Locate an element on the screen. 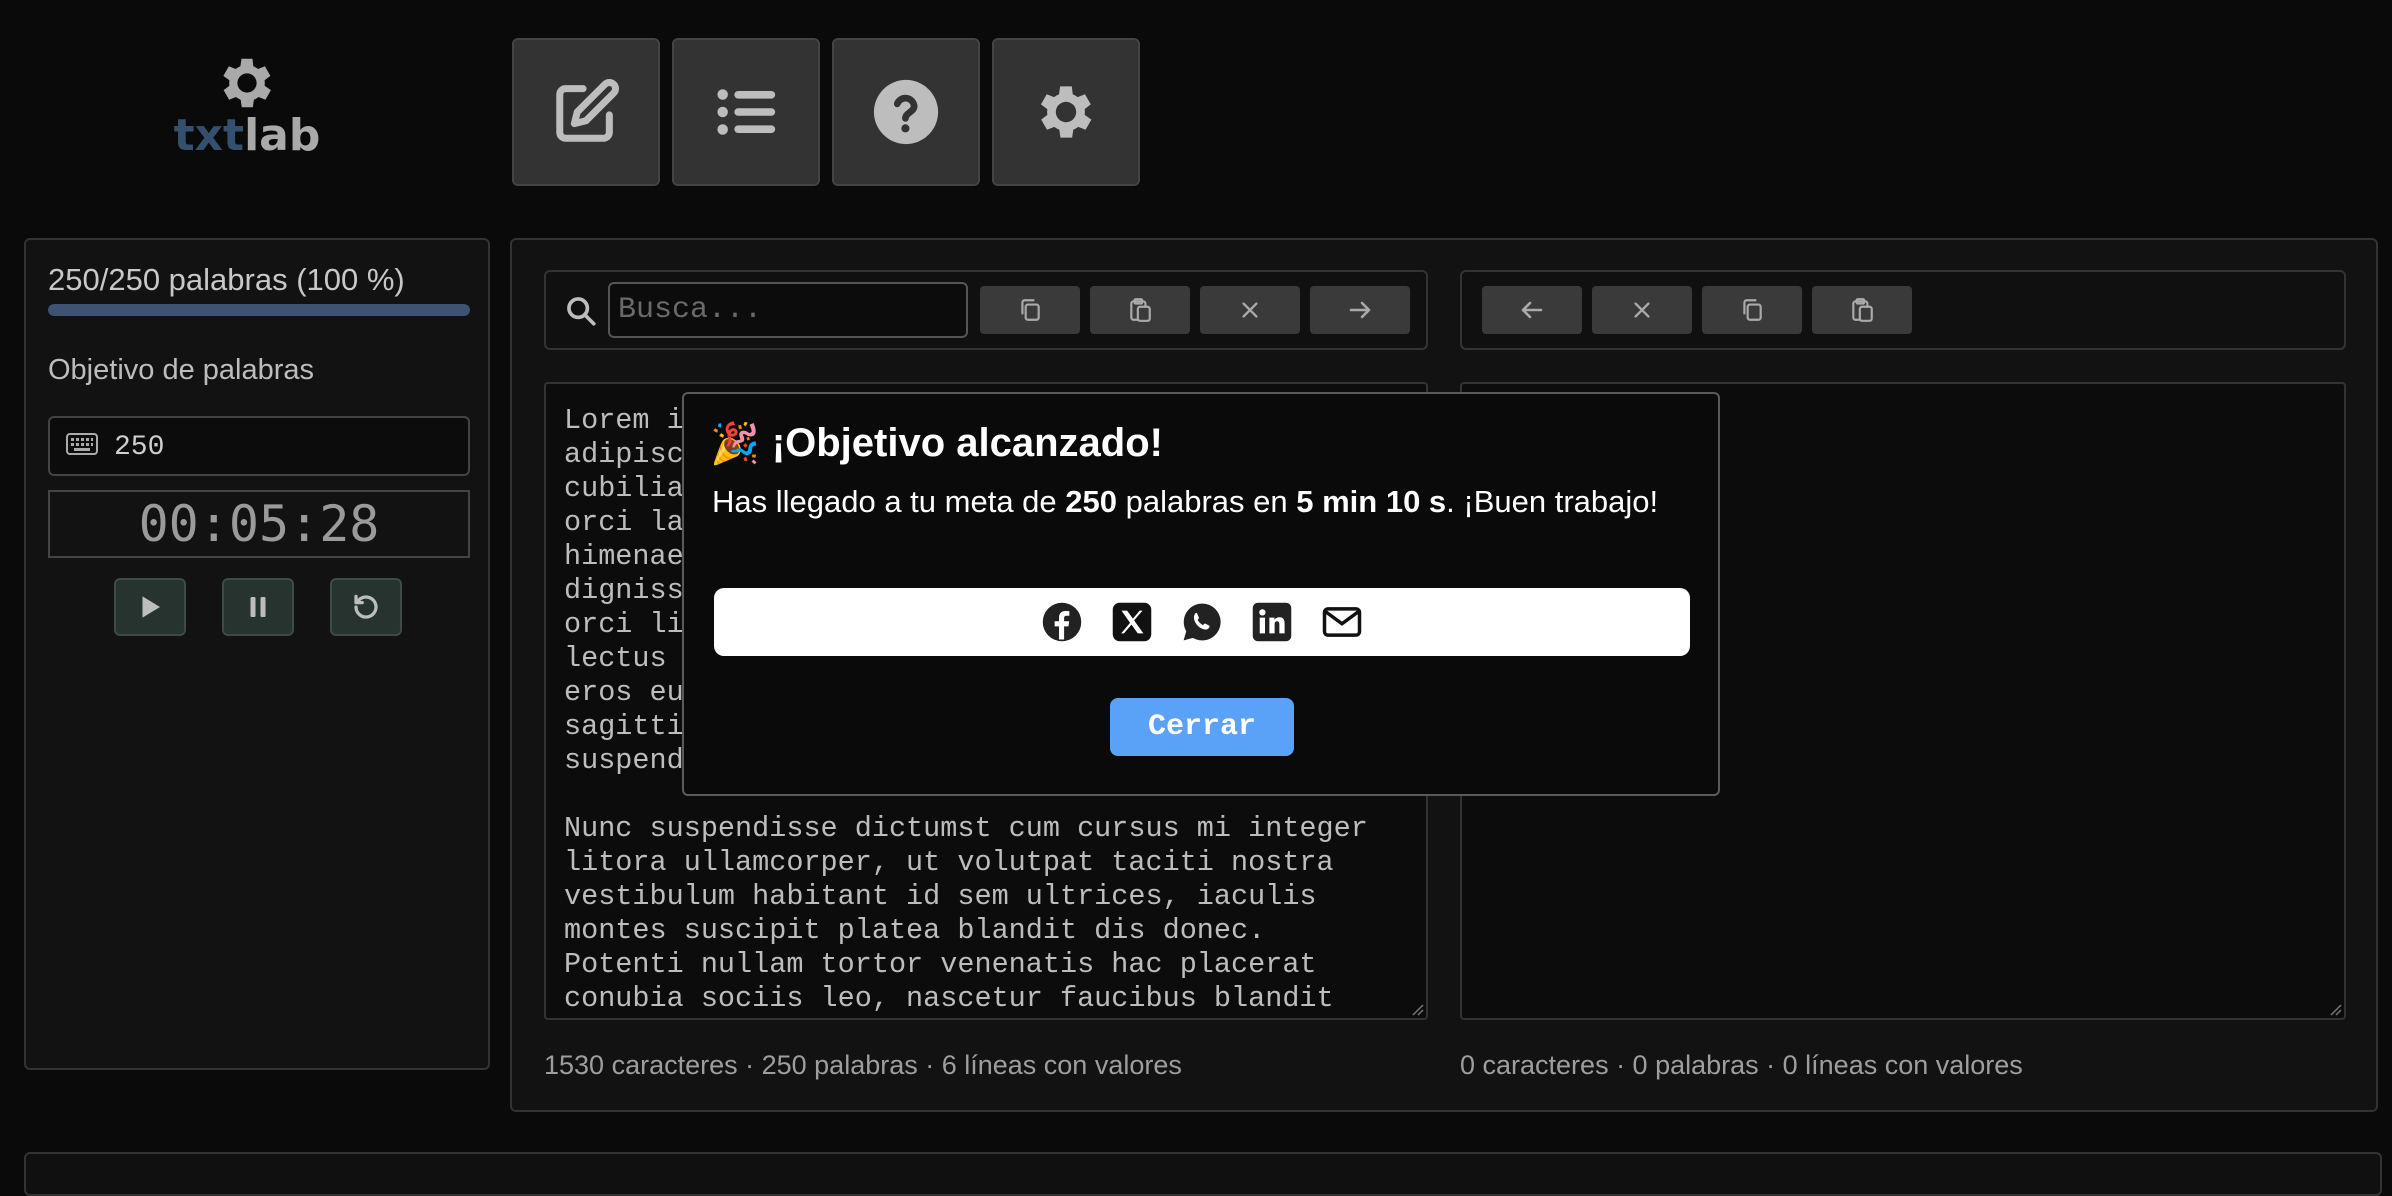 The height and width of the screenshot is (1196, 2392). modal-word-count: 250 is located at coordinates (1091, 501).